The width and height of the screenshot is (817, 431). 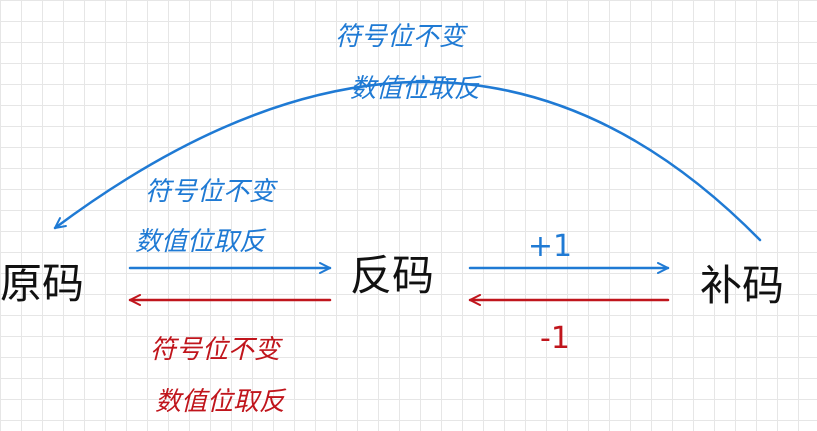 I want to click on minus-one-label: -1, so click(x=555, y=338).